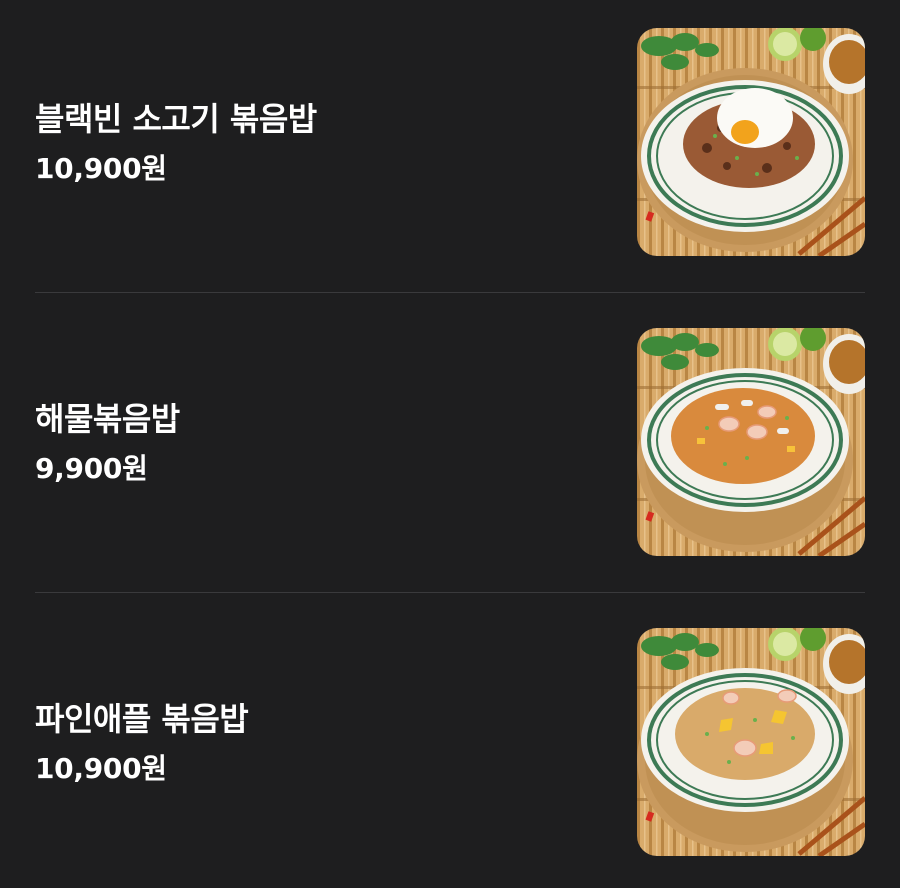  What do you see at coordinates (107, 419) in the screenshot?
I see `menu-item-name: 해물볶음밥` at bounding box center [107, 419].